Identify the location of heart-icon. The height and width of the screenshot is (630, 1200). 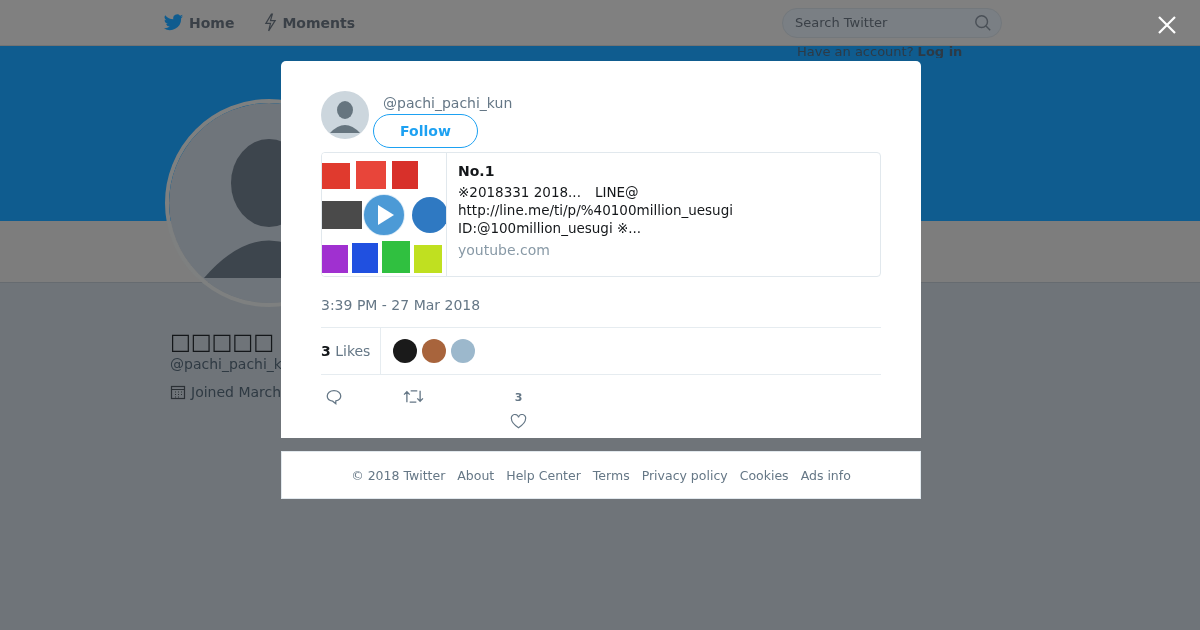
(518, 421).